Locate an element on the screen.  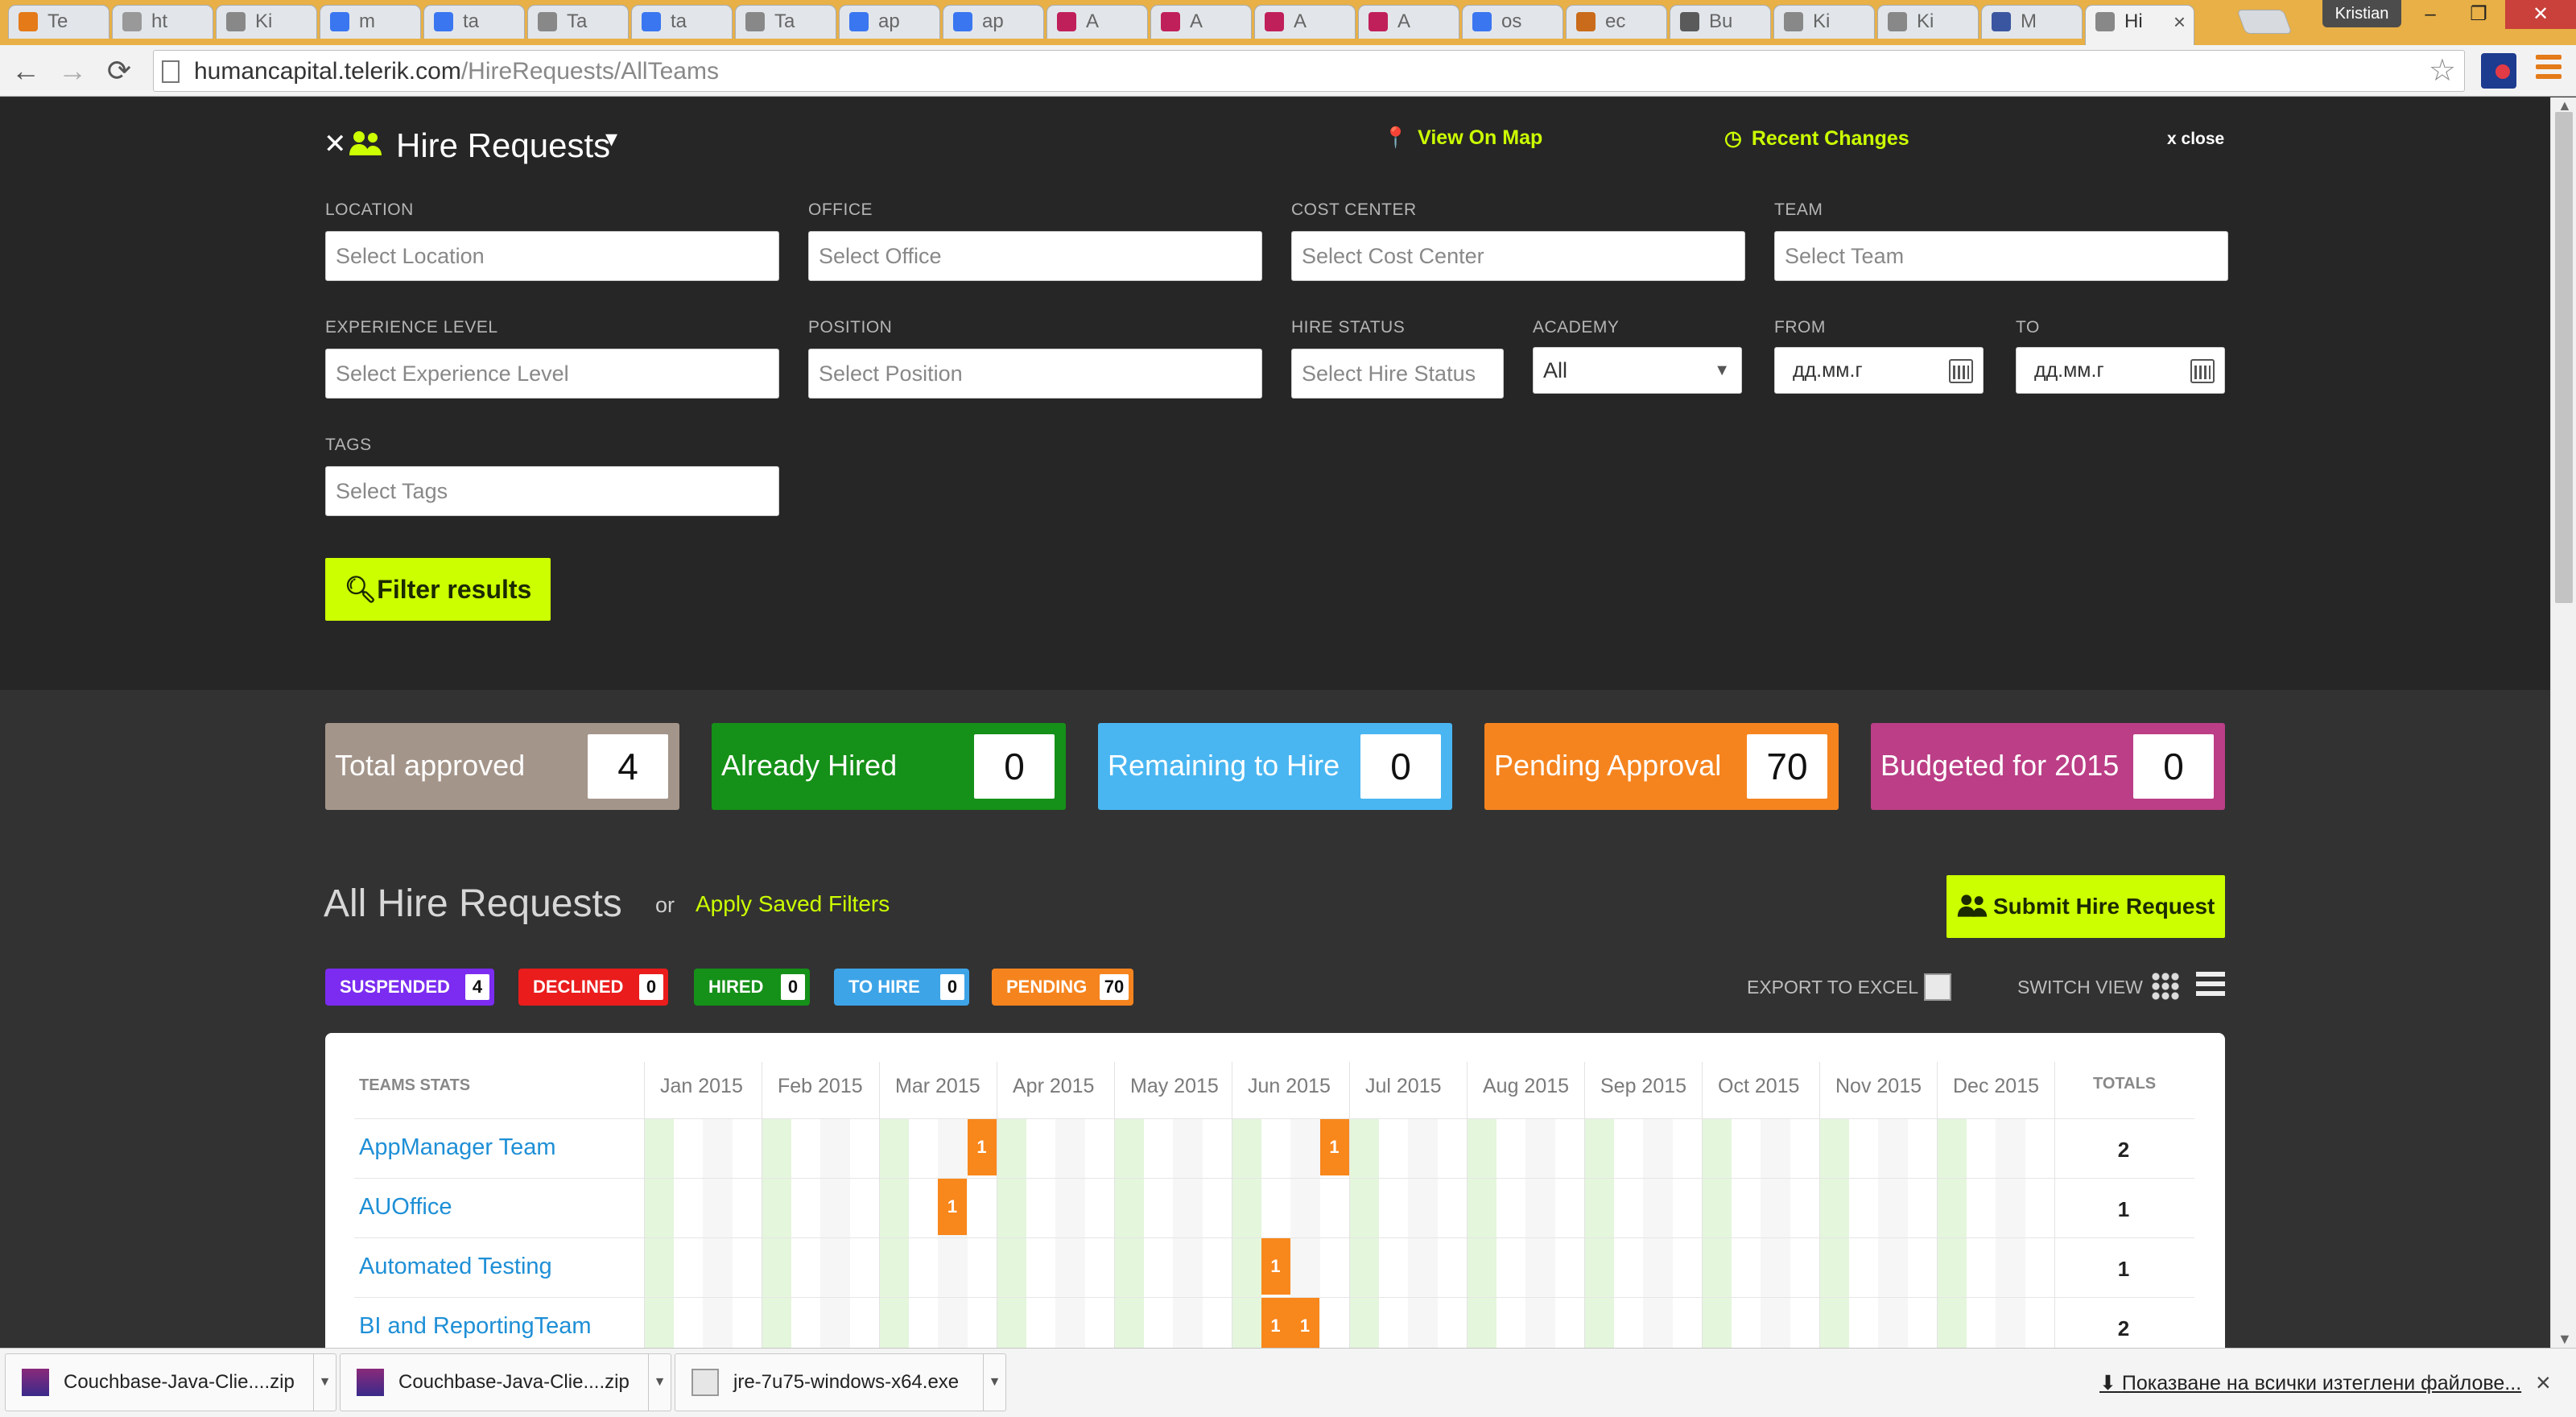
recent-changes-link: ◷ Recent Changes is located at coordinates (1816, 138).